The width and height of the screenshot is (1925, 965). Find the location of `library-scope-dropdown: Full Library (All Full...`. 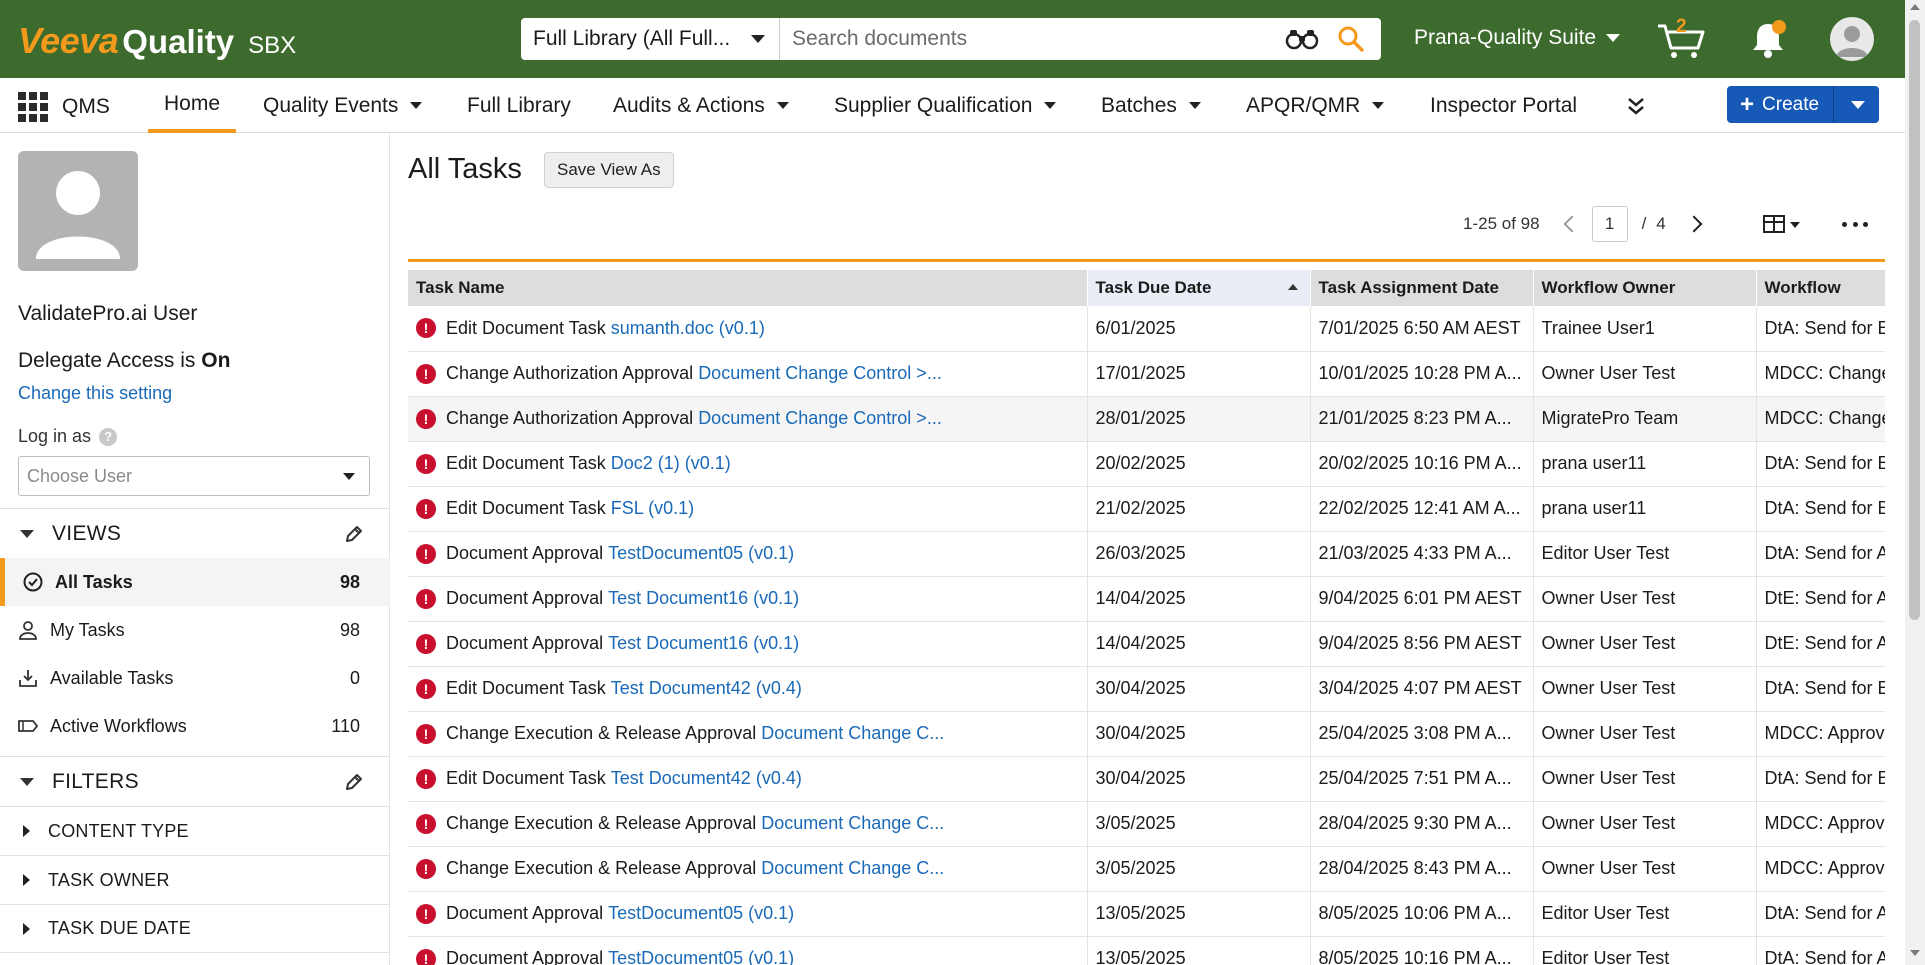

library-scope-dropdown: Full Library (All Full... is located at coordinates (650, 39).